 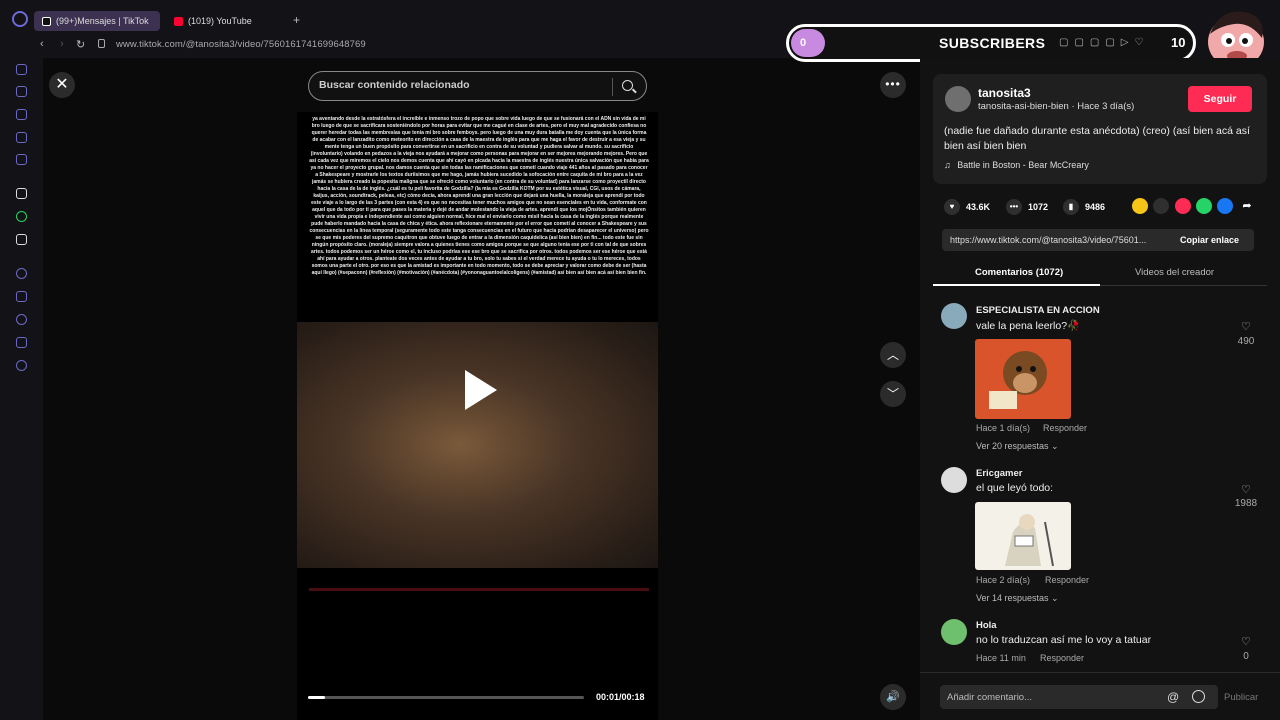 I want to click on comment-username: Hola, so click(x=986, y=625).